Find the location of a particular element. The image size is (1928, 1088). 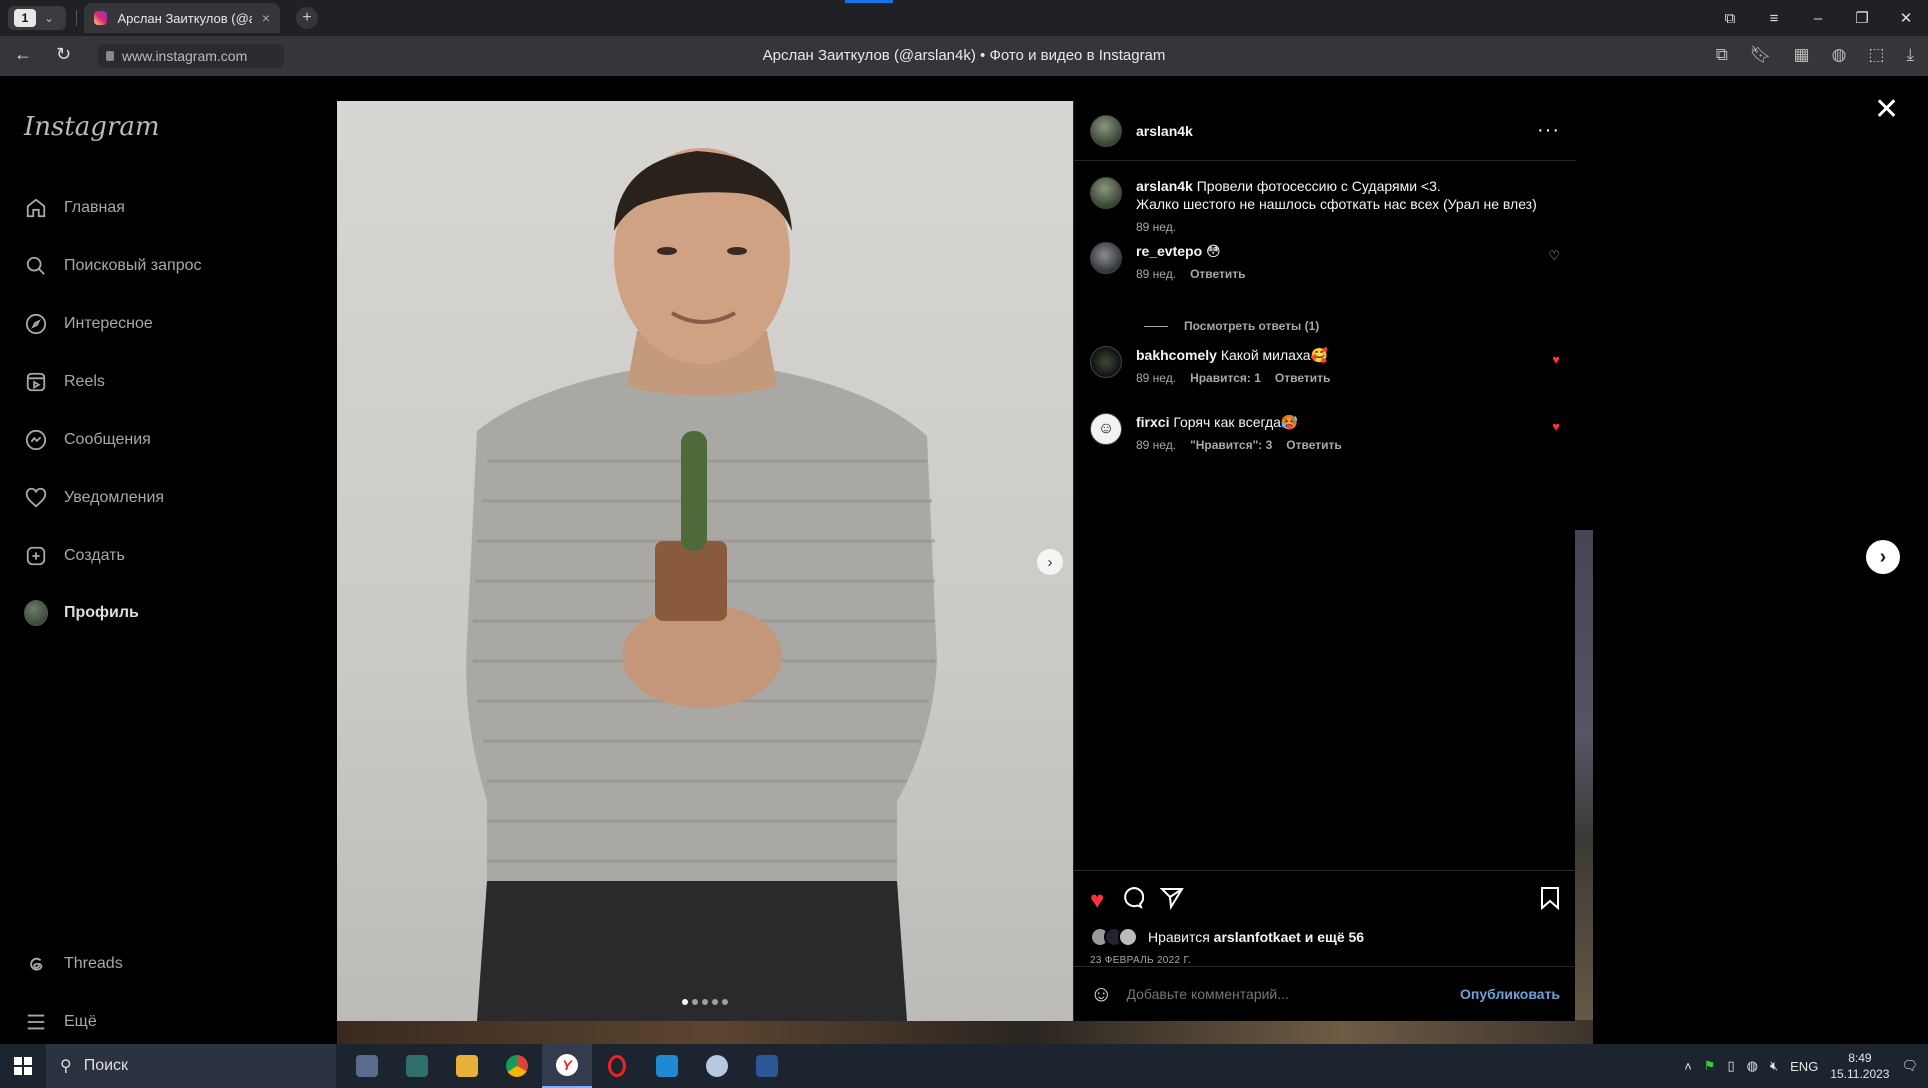

emoji-icon: ☺ is located at coordinates (1101, 994).